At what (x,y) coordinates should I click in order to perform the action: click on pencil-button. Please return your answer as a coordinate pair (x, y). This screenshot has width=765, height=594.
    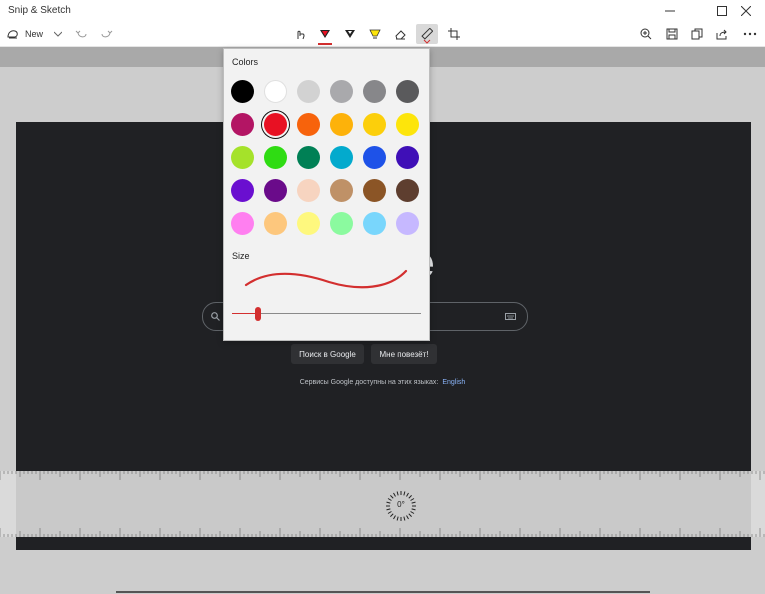
    Looking at the image, I should click on (350, 34).